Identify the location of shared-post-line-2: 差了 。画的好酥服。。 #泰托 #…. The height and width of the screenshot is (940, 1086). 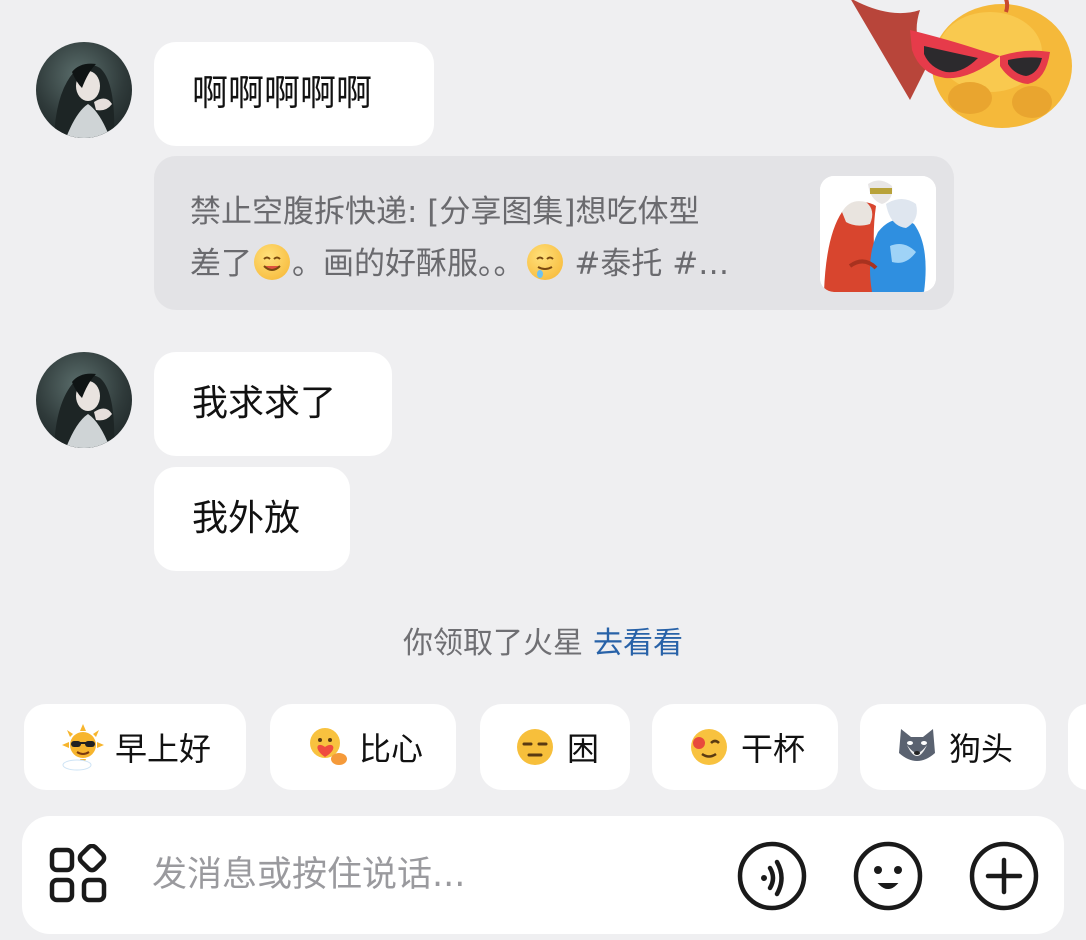
(500, 264).